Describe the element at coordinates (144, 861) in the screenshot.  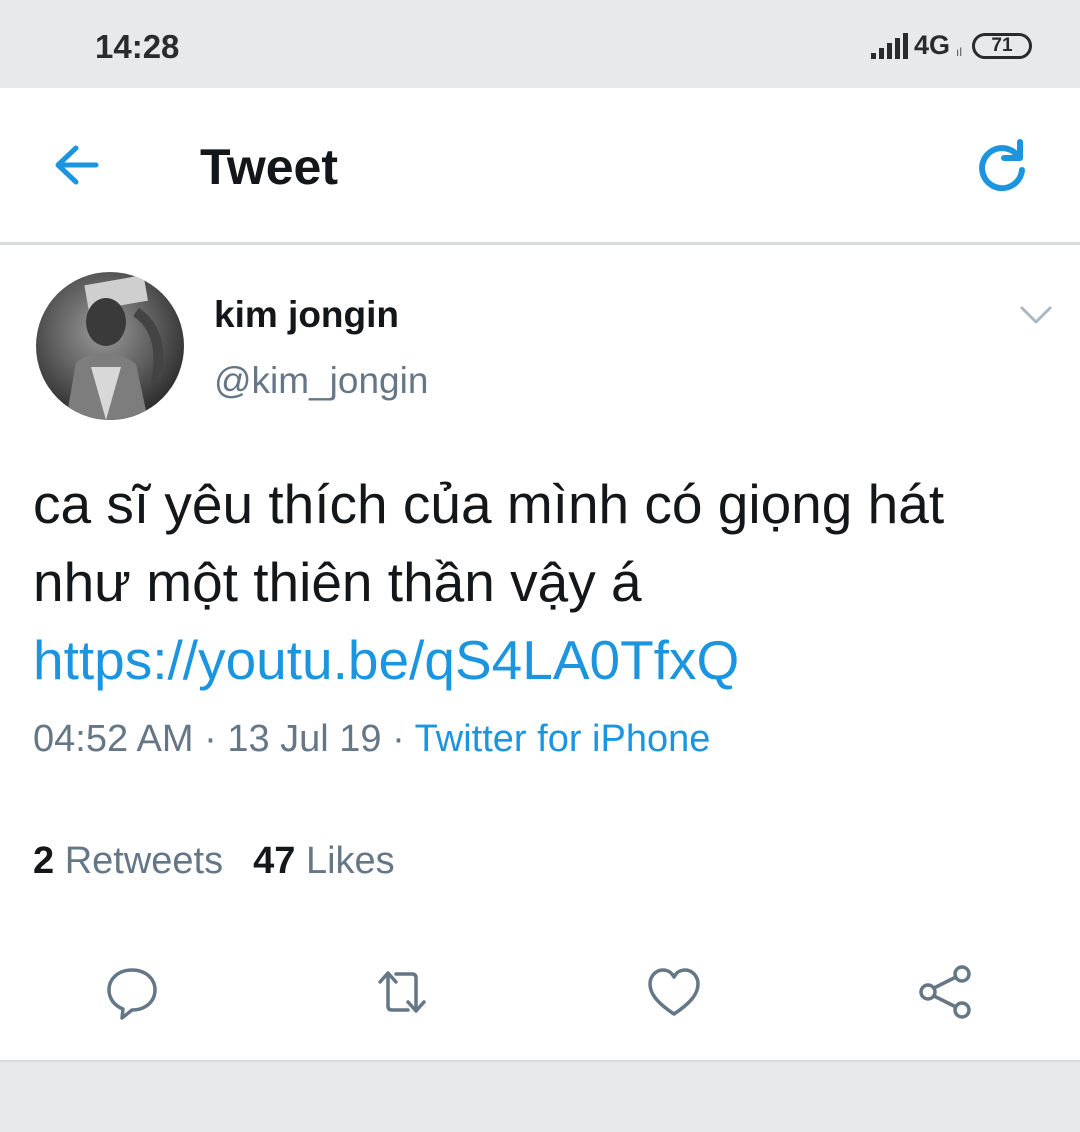
I see `retweet-label: Retweets` at that location.